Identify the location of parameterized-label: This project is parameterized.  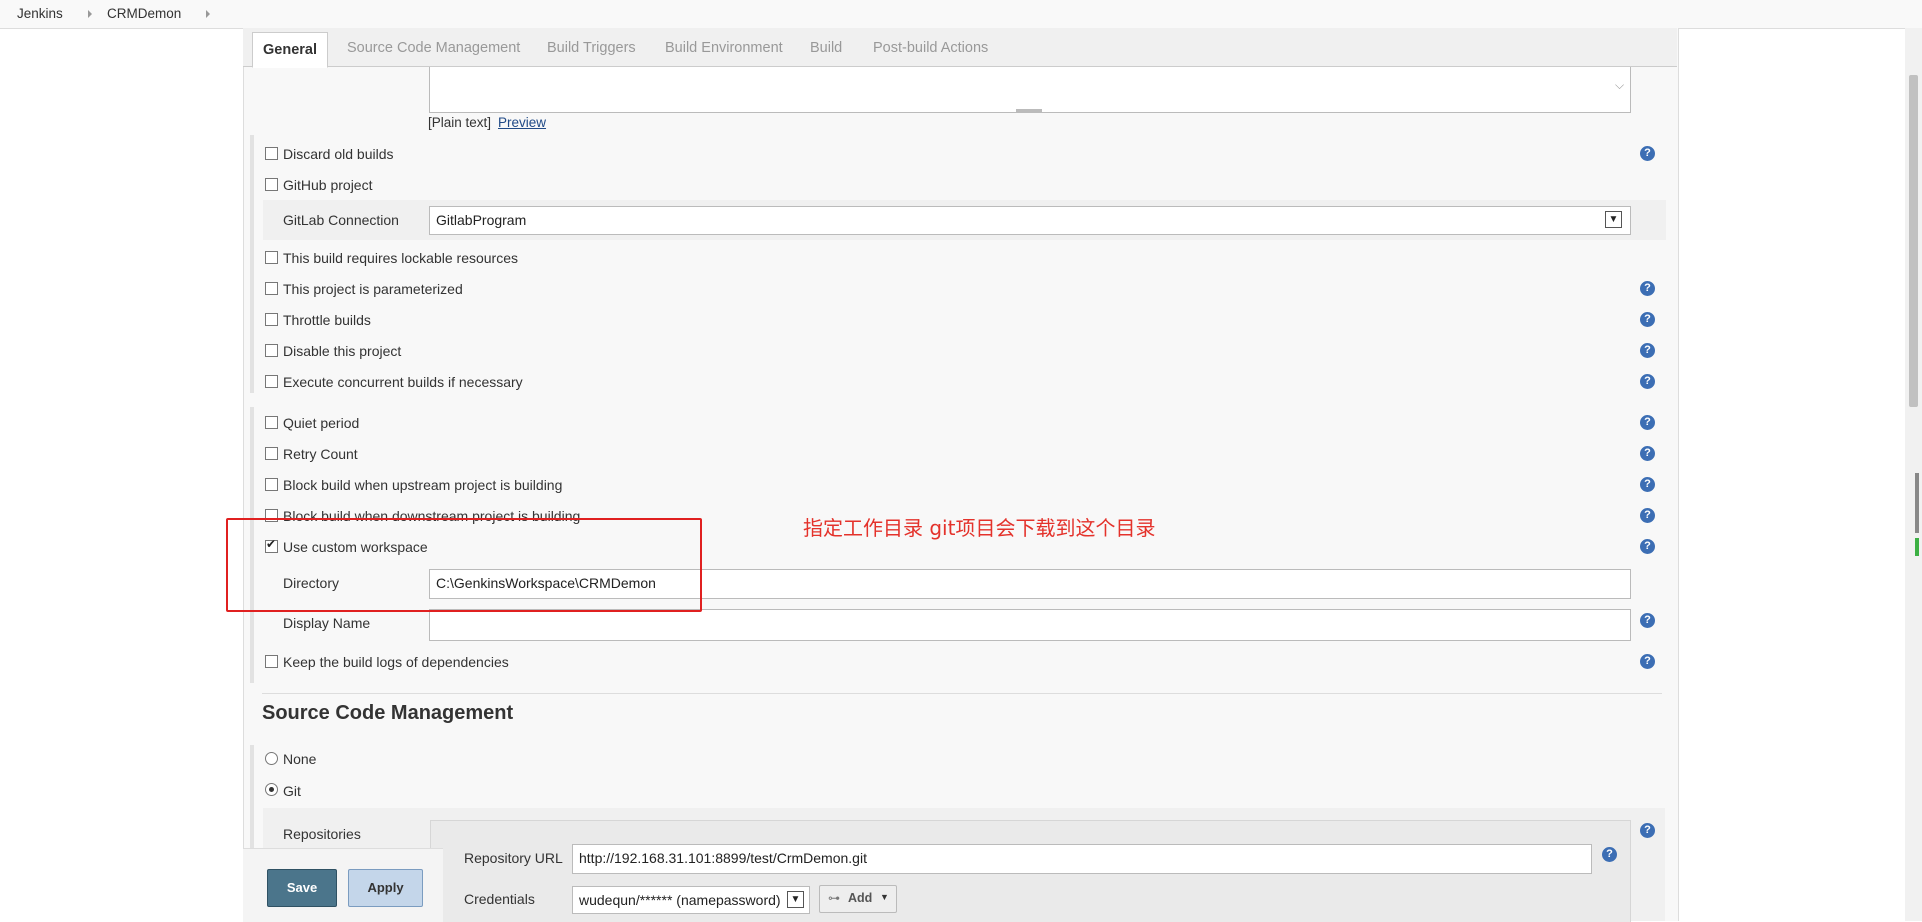
(373, 289).